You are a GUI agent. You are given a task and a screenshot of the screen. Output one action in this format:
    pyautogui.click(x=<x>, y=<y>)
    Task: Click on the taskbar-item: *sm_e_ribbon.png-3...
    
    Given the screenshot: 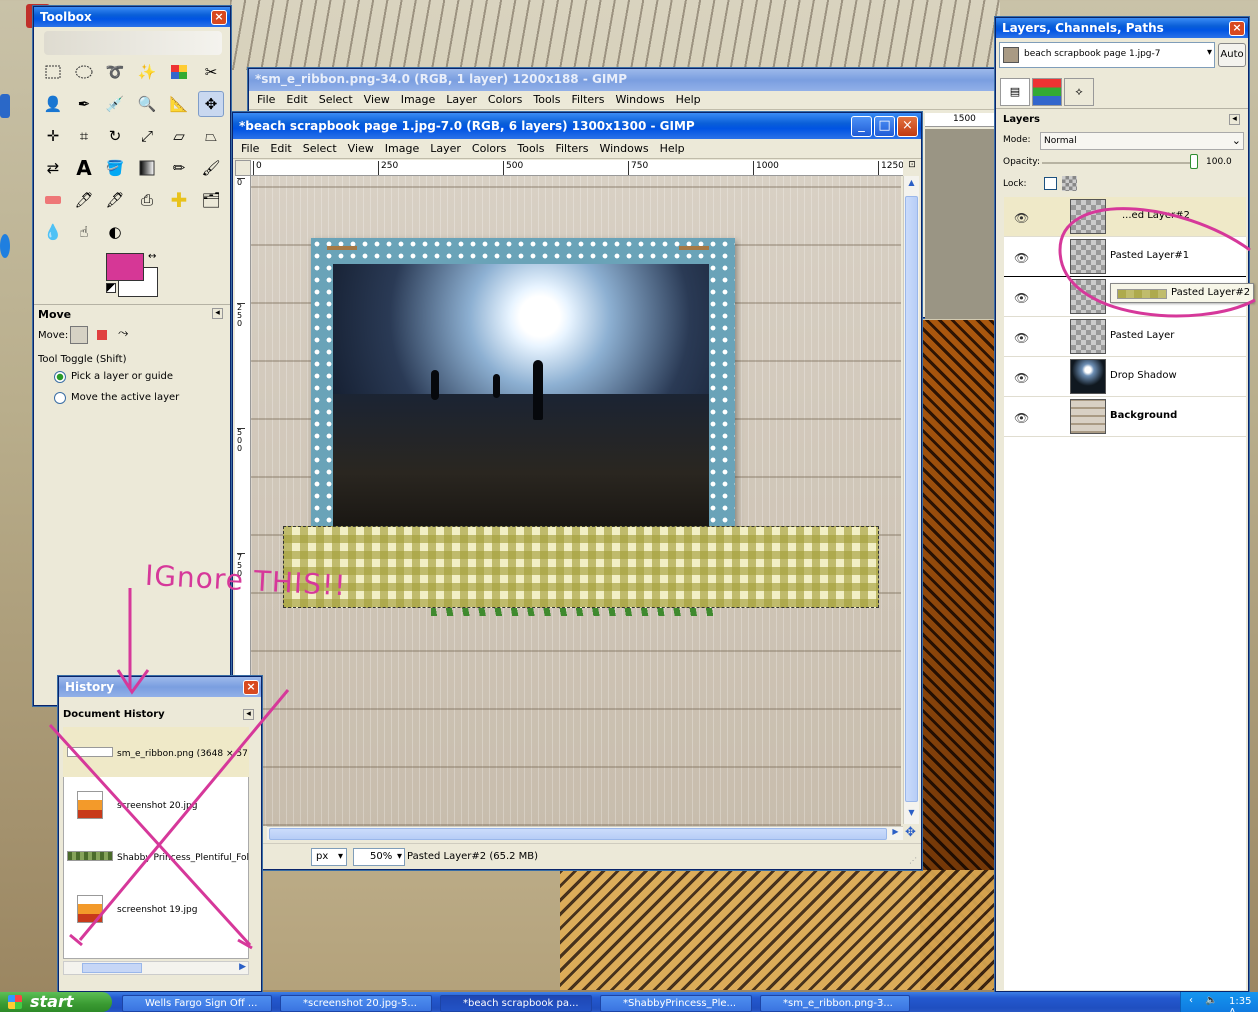 What is the action you would take?
    pyautogui.click(x=835, y=1003)
    